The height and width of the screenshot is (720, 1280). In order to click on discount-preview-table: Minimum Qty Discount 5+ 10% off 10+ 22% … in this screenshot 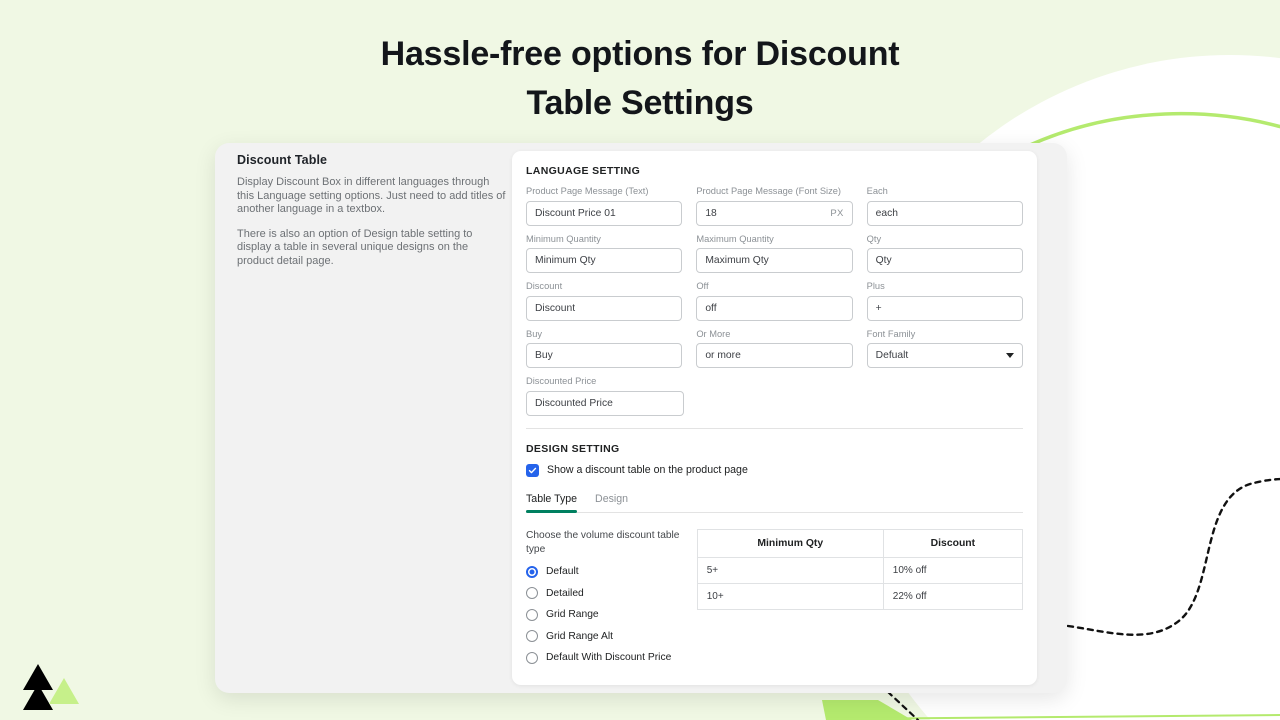, I will do `click(859, 569)`.